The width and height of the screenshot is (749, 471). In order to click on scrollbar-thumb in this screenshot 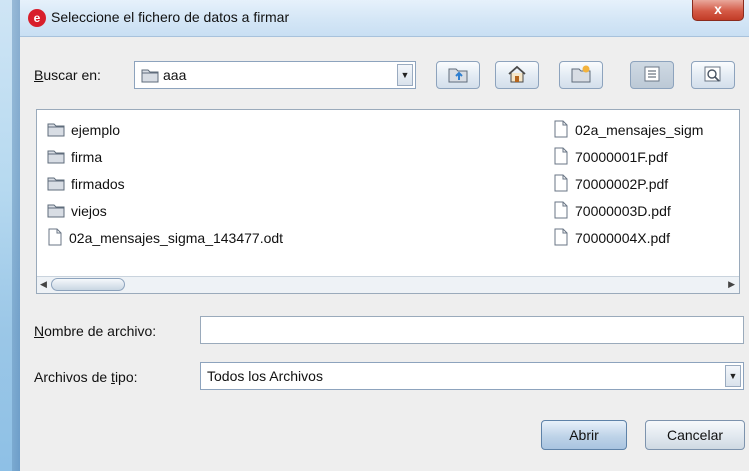, I will do `click(88, 284)`.